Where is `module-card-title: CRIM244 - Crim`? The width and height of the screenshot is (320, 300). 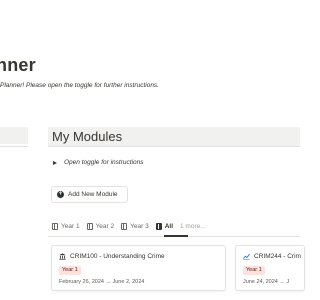 module-card-title: CRIM244 - Crim is located at coordinates (272, 256).